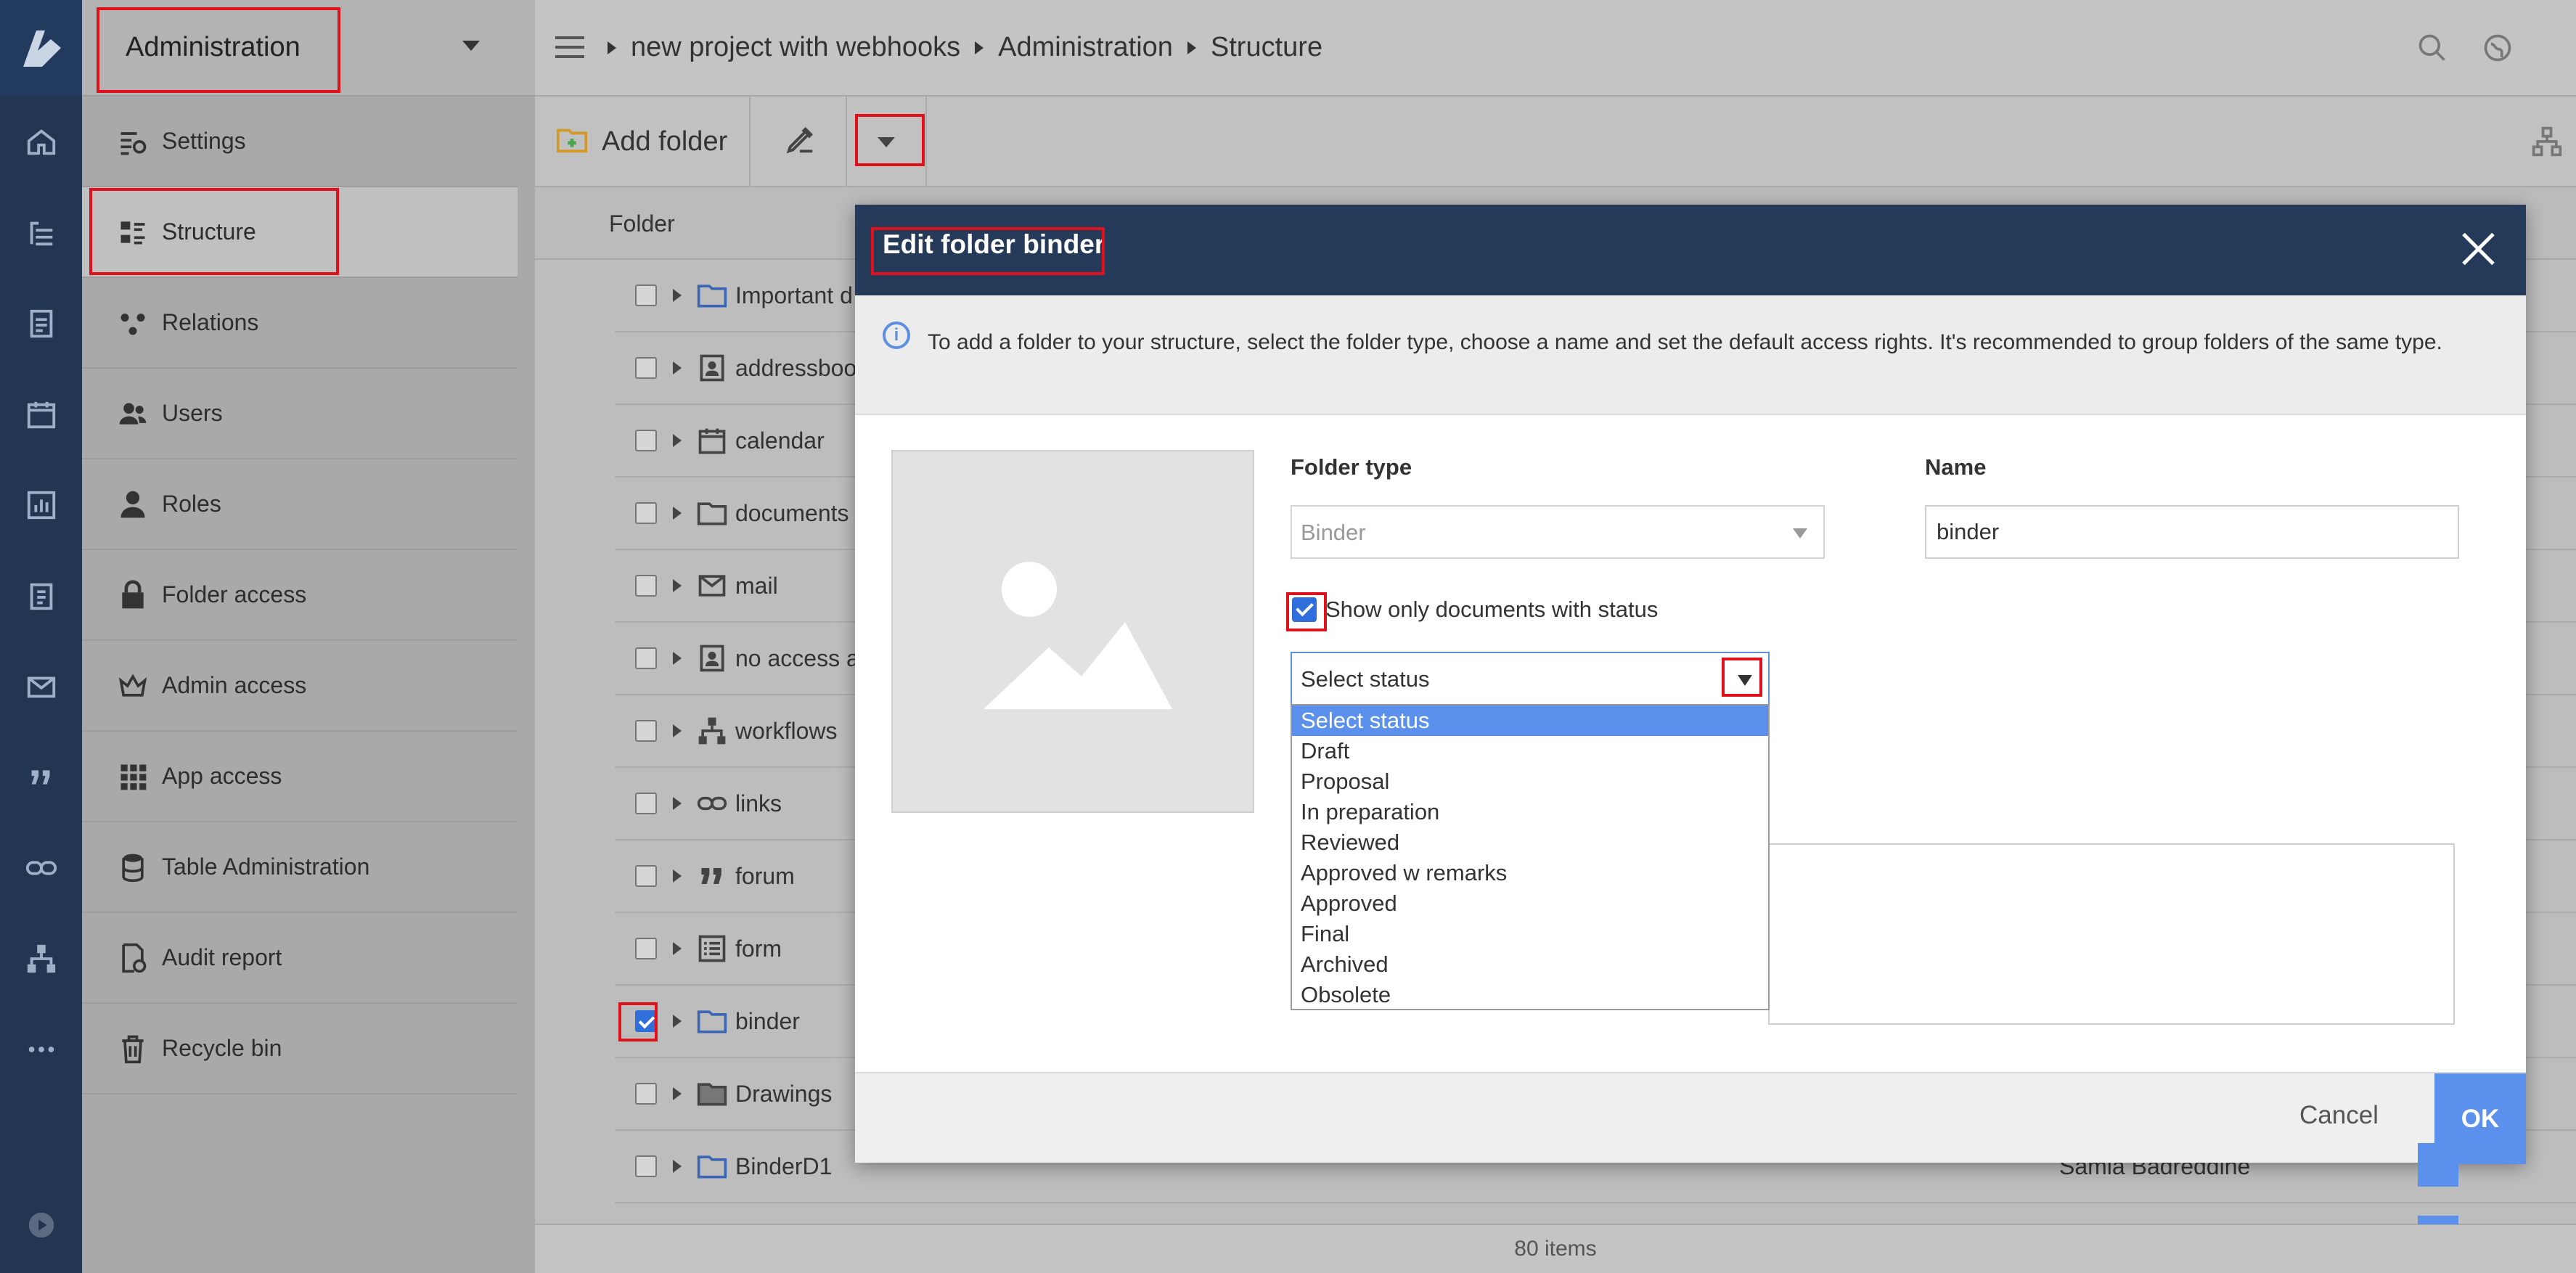 This screenshot has width=2576, height=1273. Describe the element at coordinates (1530, 873) in the screenshot. I see `status-option: Approved w remarks` at that location.